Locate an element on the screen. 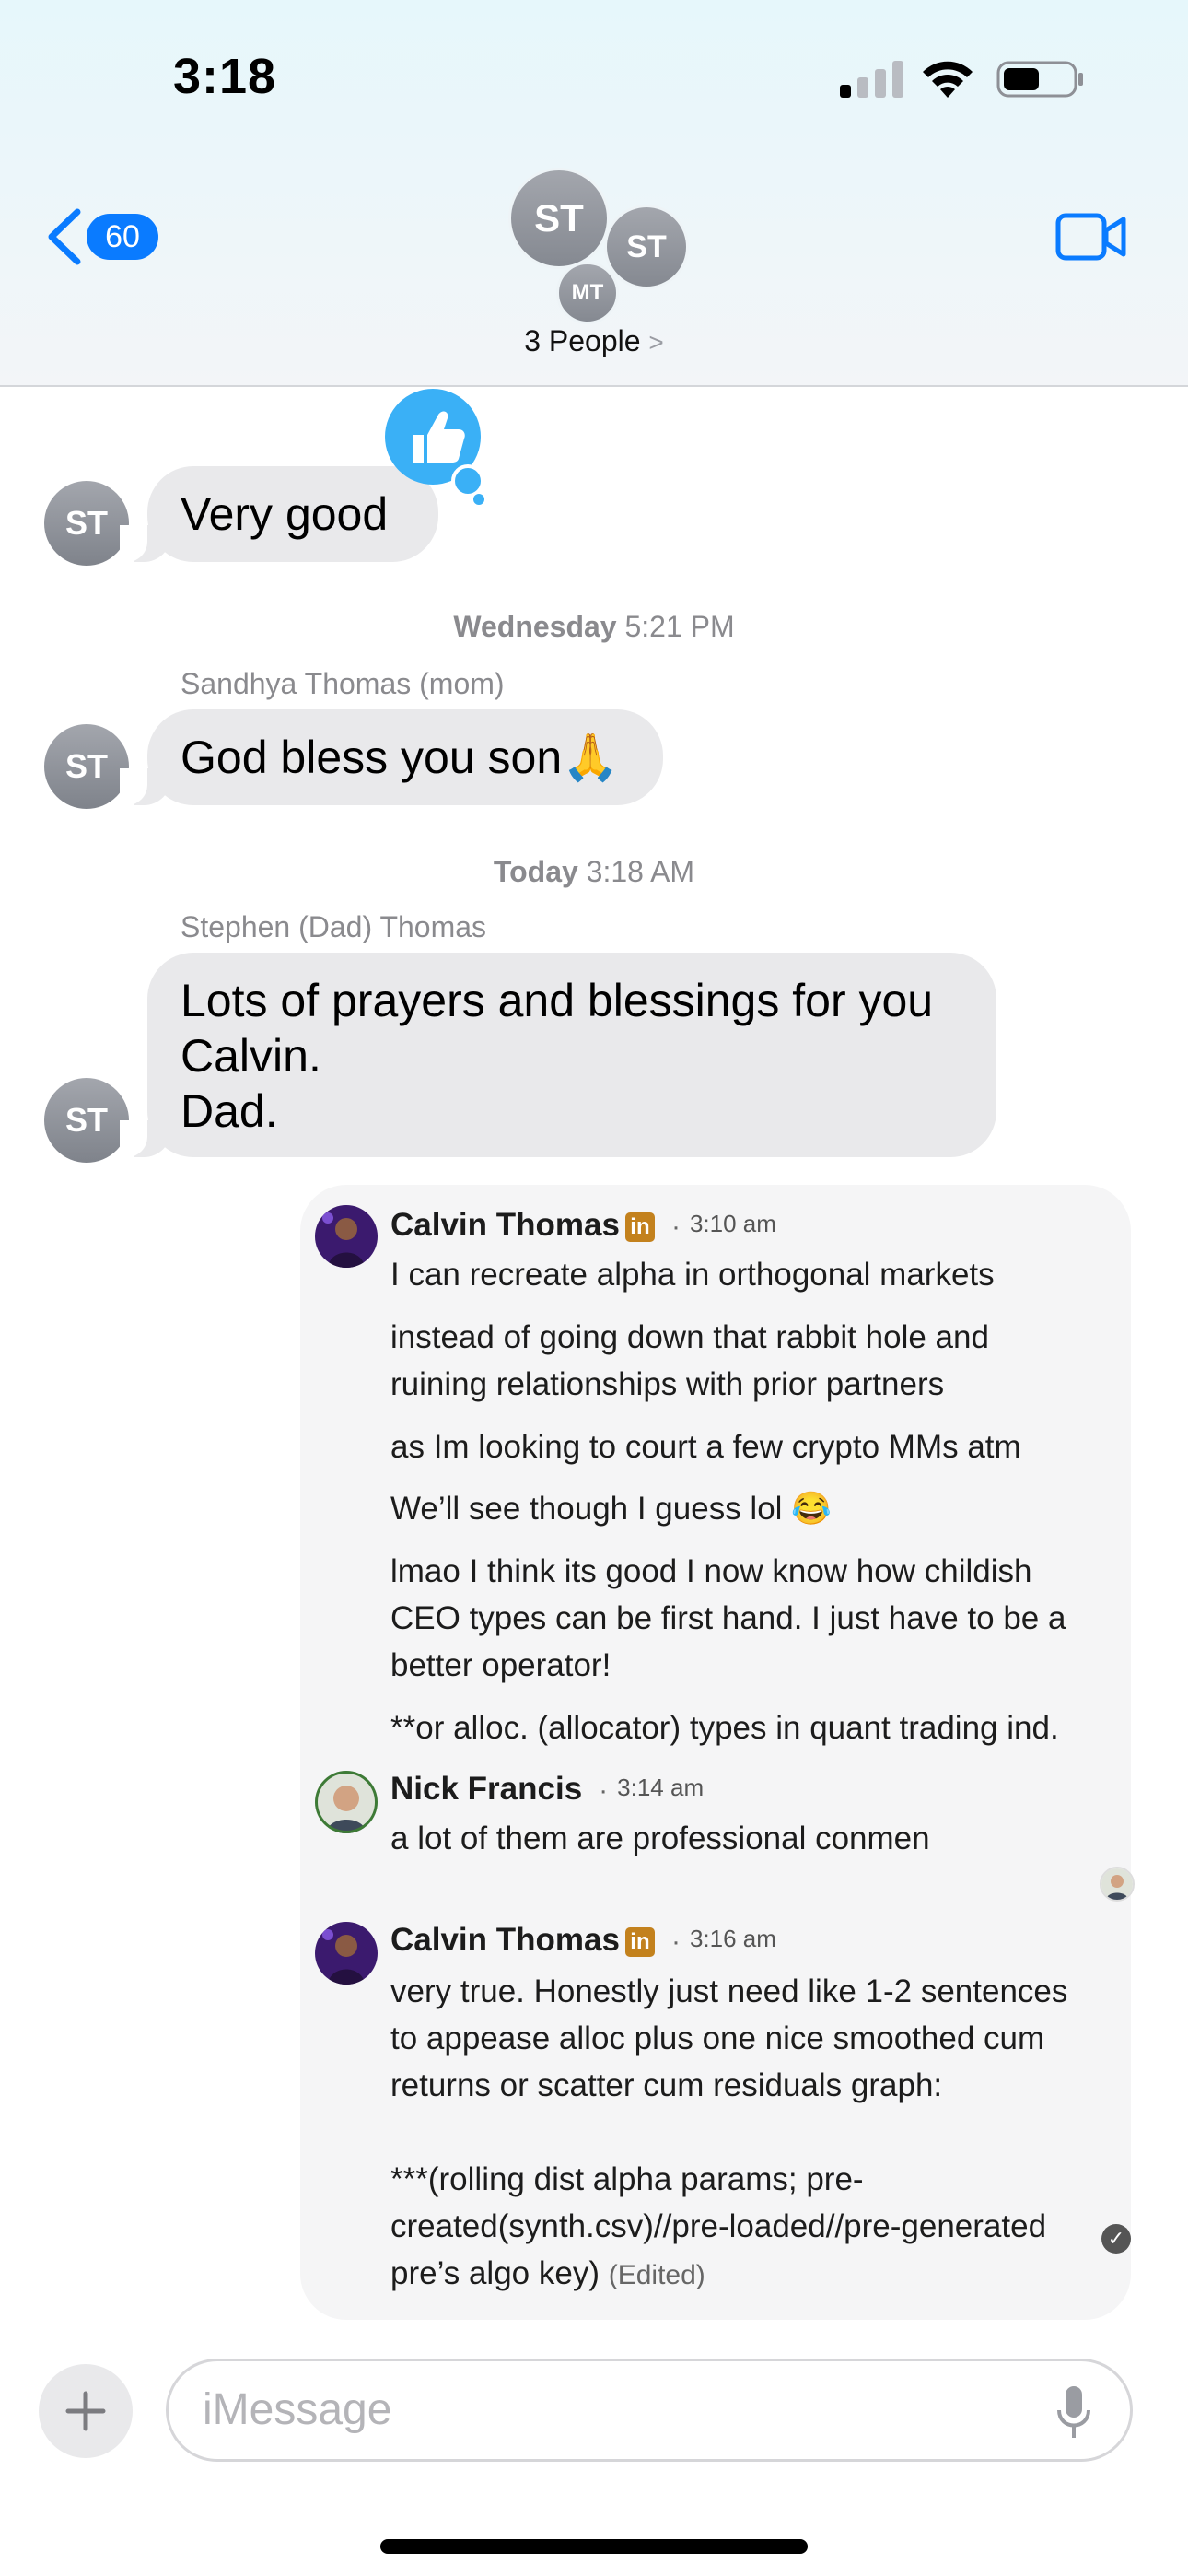  post-header: Nick Francis · 3:14 am is located at coordinates (547, 1789).